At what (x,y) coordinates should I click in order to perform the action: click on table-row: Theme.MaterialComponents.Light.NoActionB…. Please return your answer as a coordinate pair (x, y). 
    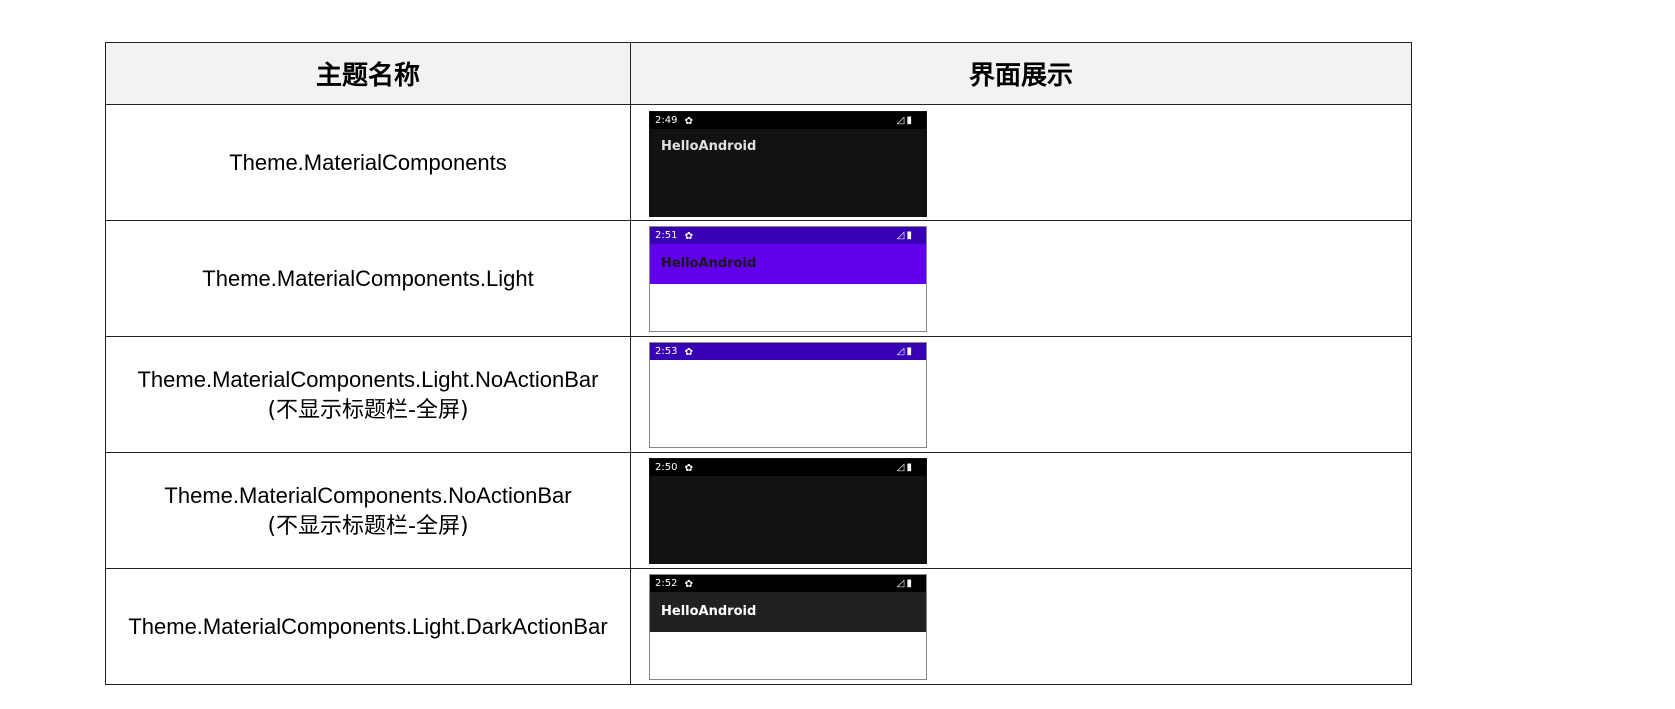
    Looking at the image, I should click on (758, 394).